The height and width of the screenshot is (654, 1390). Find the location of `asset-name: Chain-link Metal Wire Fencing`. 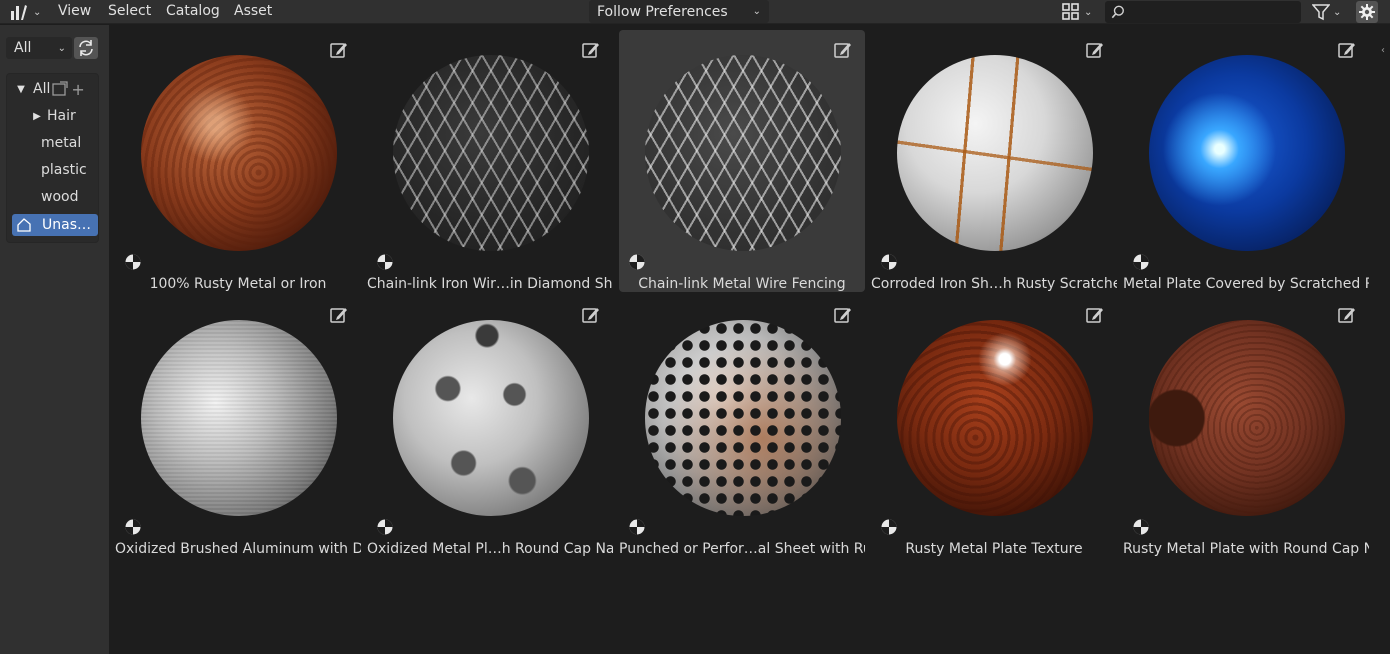

asset-name: Chain-link Metal Wire Fencing is located at coordinates (742, 284).